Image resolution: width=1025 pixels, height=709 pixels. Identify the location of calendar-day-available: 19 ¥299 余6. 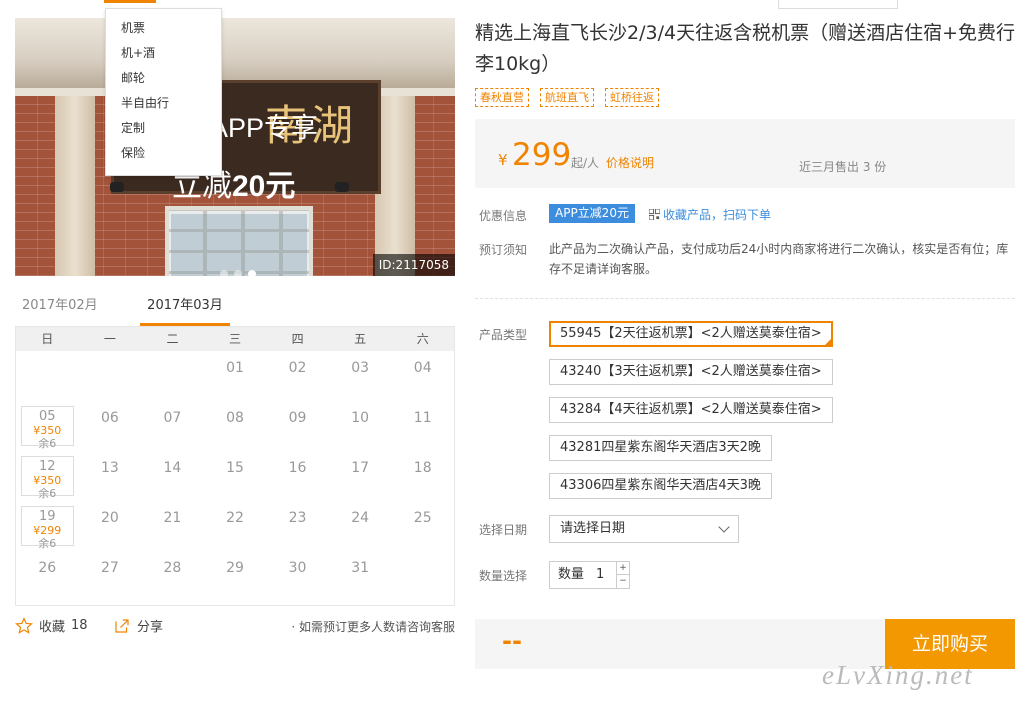
(47, 528).